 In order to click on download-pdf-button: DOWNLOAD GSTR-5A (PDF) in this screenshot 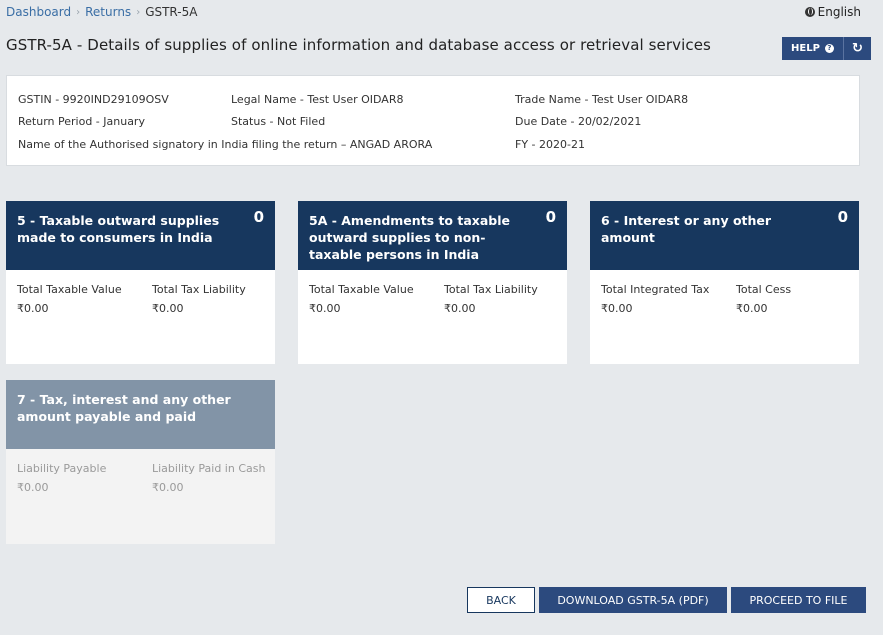, I will do `click(633, 600)`.